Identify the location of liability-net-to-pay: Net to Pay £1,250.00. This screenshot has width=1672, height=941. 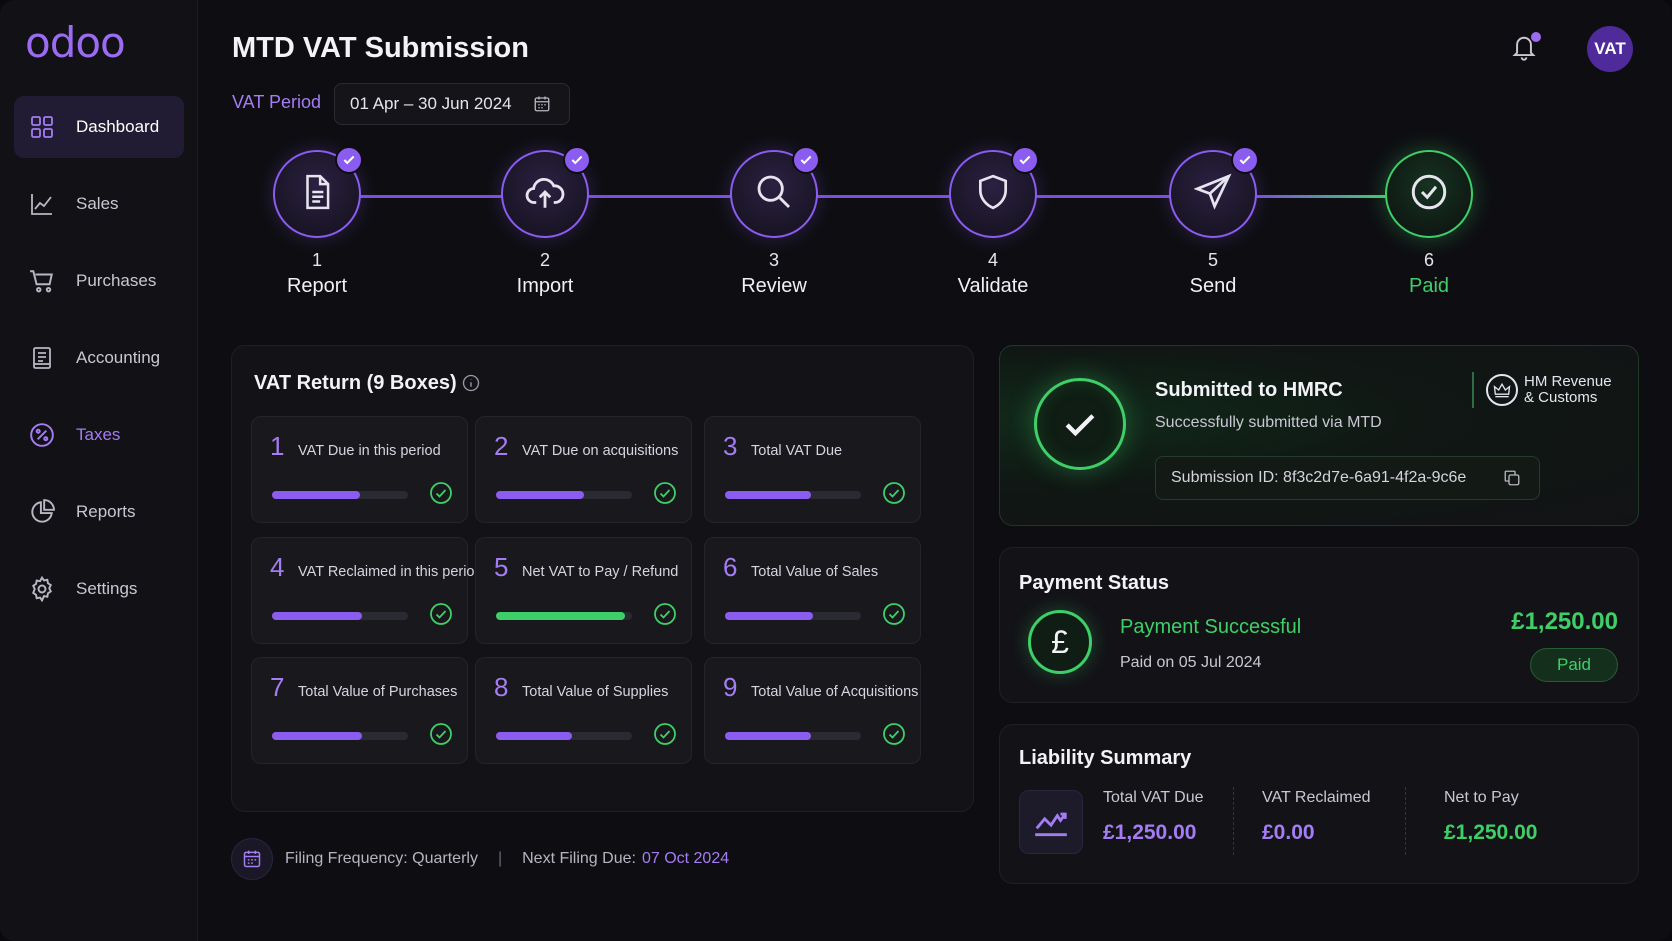
(1490, 817).